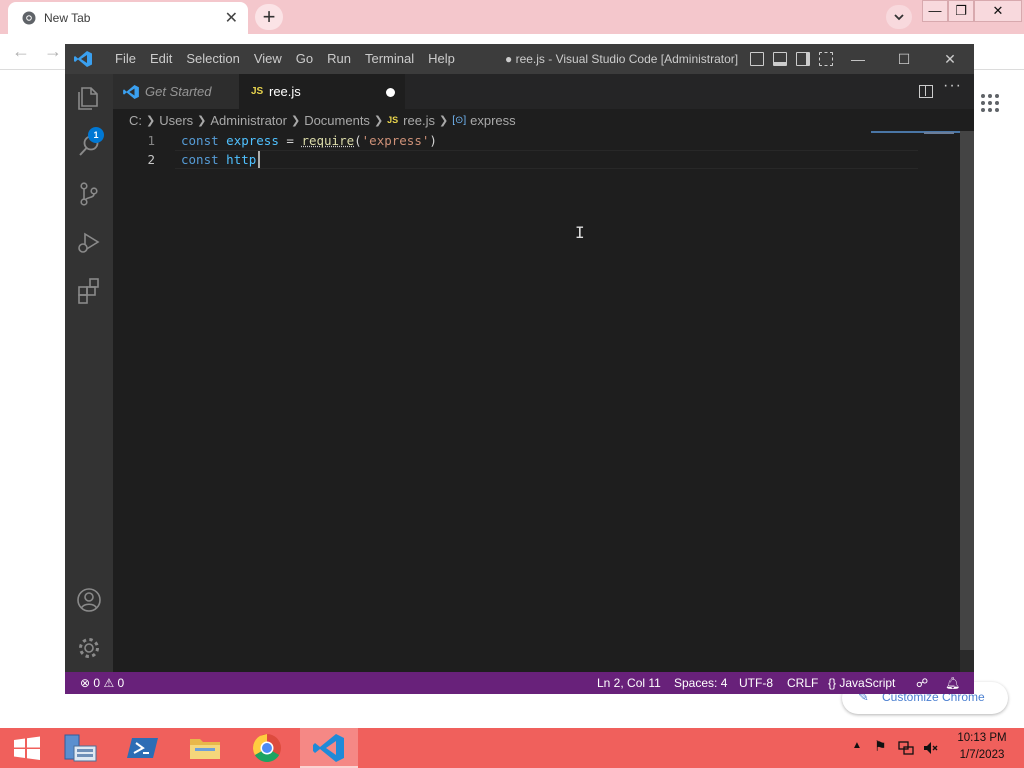 This screenshot has width=1024, height=768. I want to click on menu-file: File, so click(125, 59).